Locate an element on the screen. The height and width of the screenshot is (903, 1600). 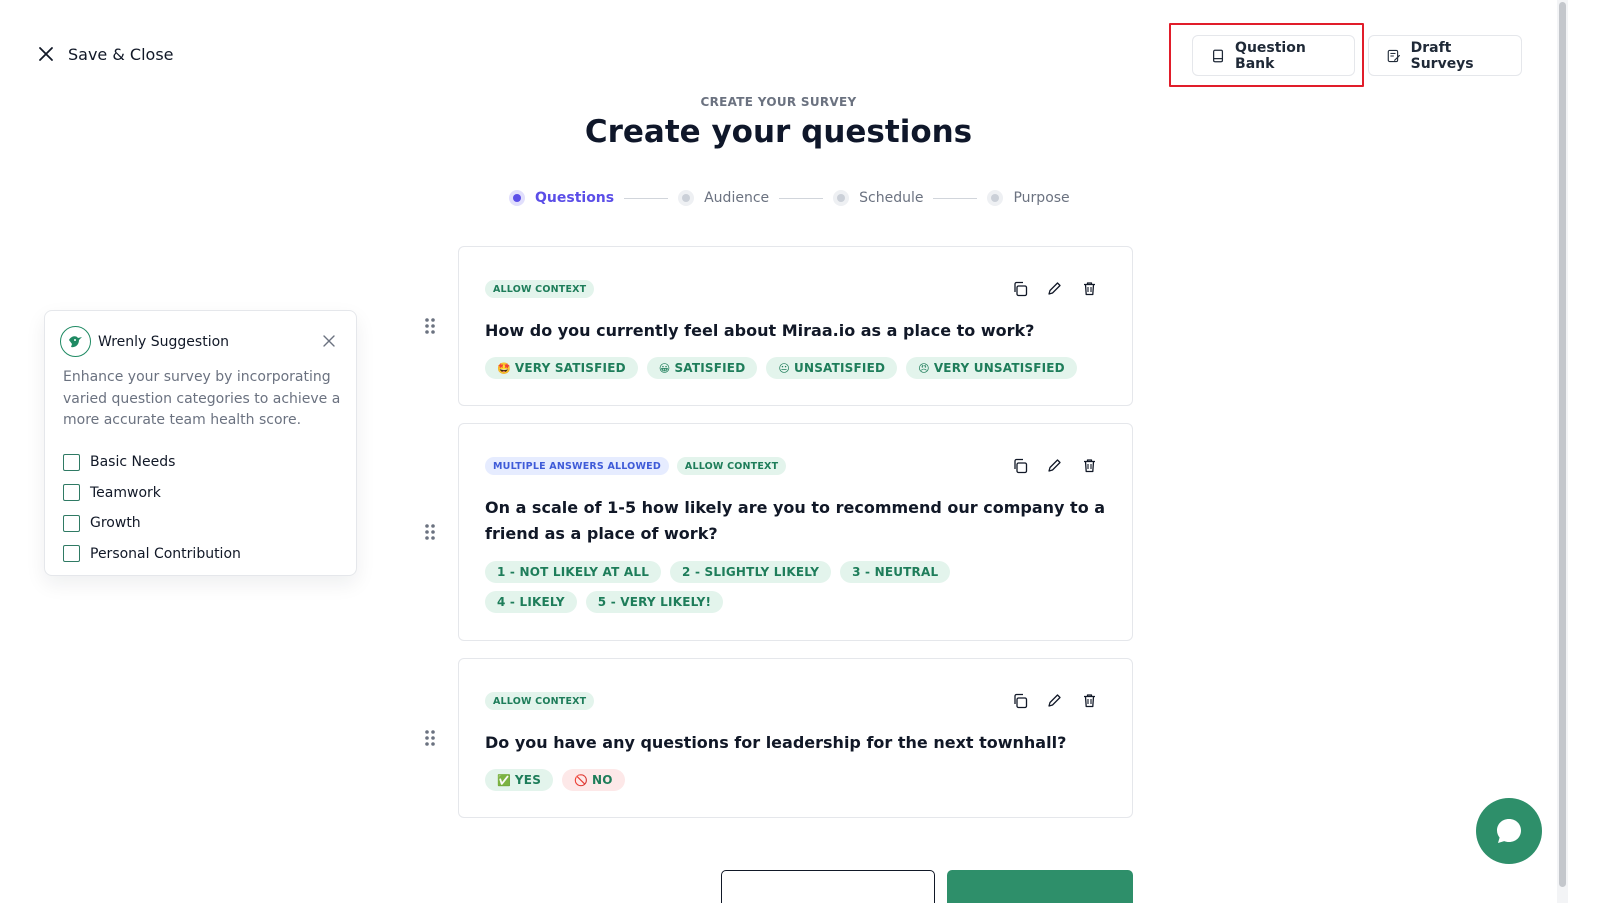
question-bank-label: Question Bank is located at coordinates (1270, 55).